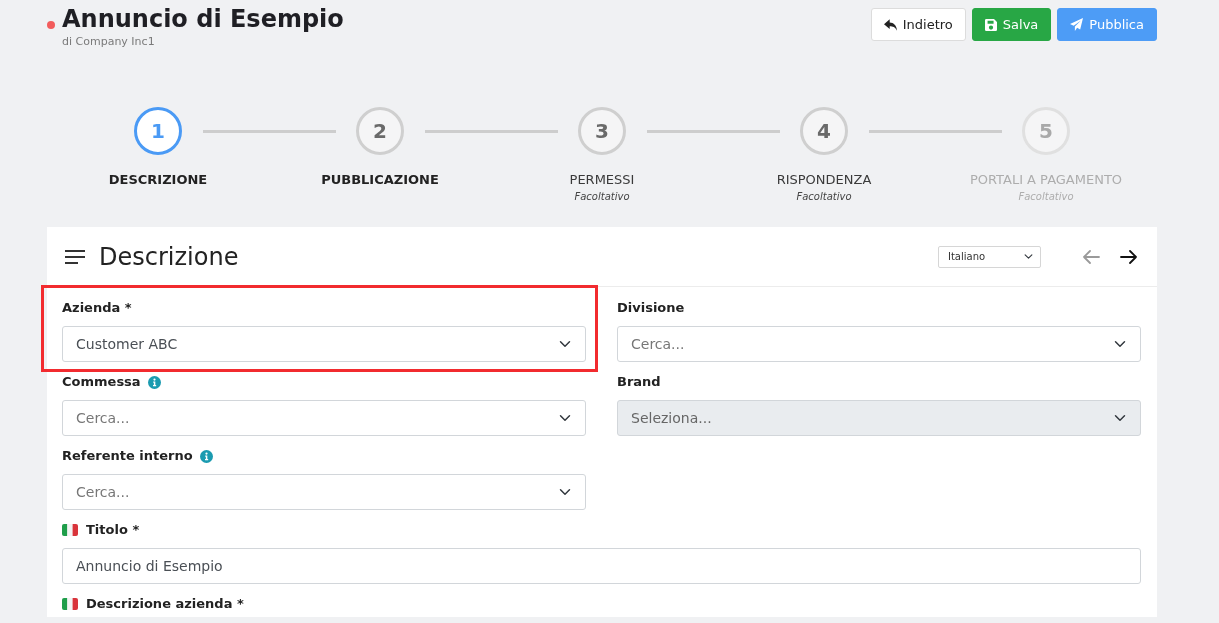 The image size is (1219, 623). Describe the element at coordinates (602, 131) in the screenshot. I see `step-circle: 3` at that location.